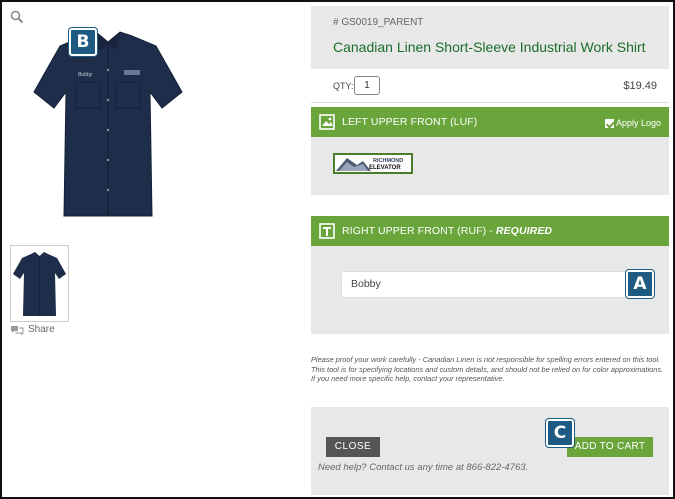  What do you see at coordinates (378, 22) in the screenshot?
I see `product-sku: # GS0019_PARENT` at bounding box center [378, 22].